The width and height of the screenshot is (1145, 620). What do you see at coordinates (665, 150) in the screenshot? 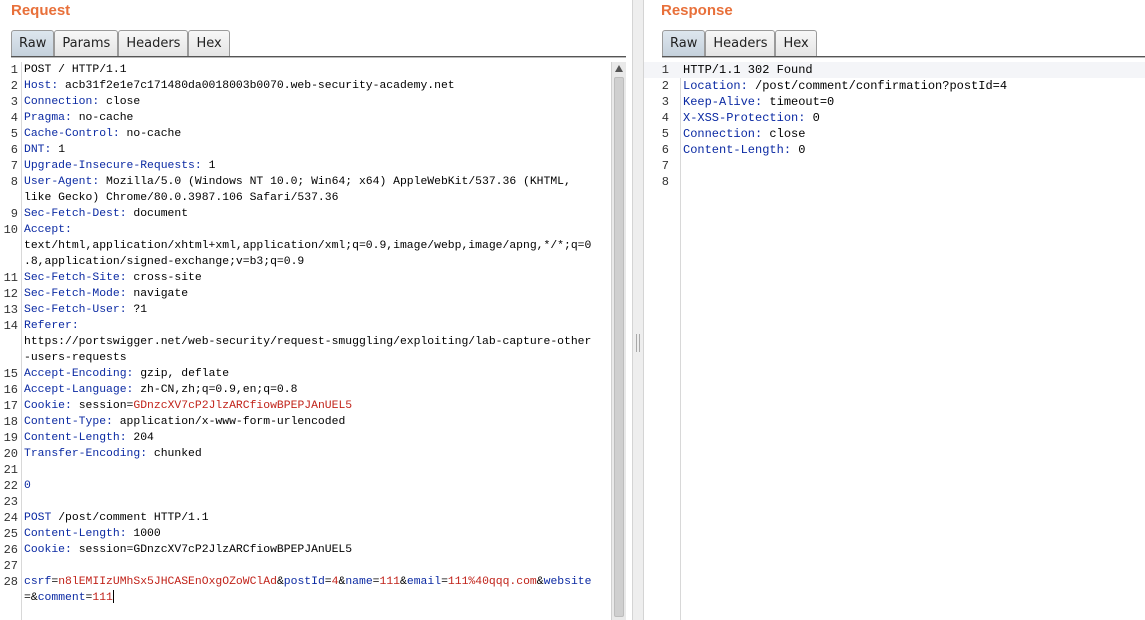
I see `response-line-number: 6` at bounding box center [665, 150].